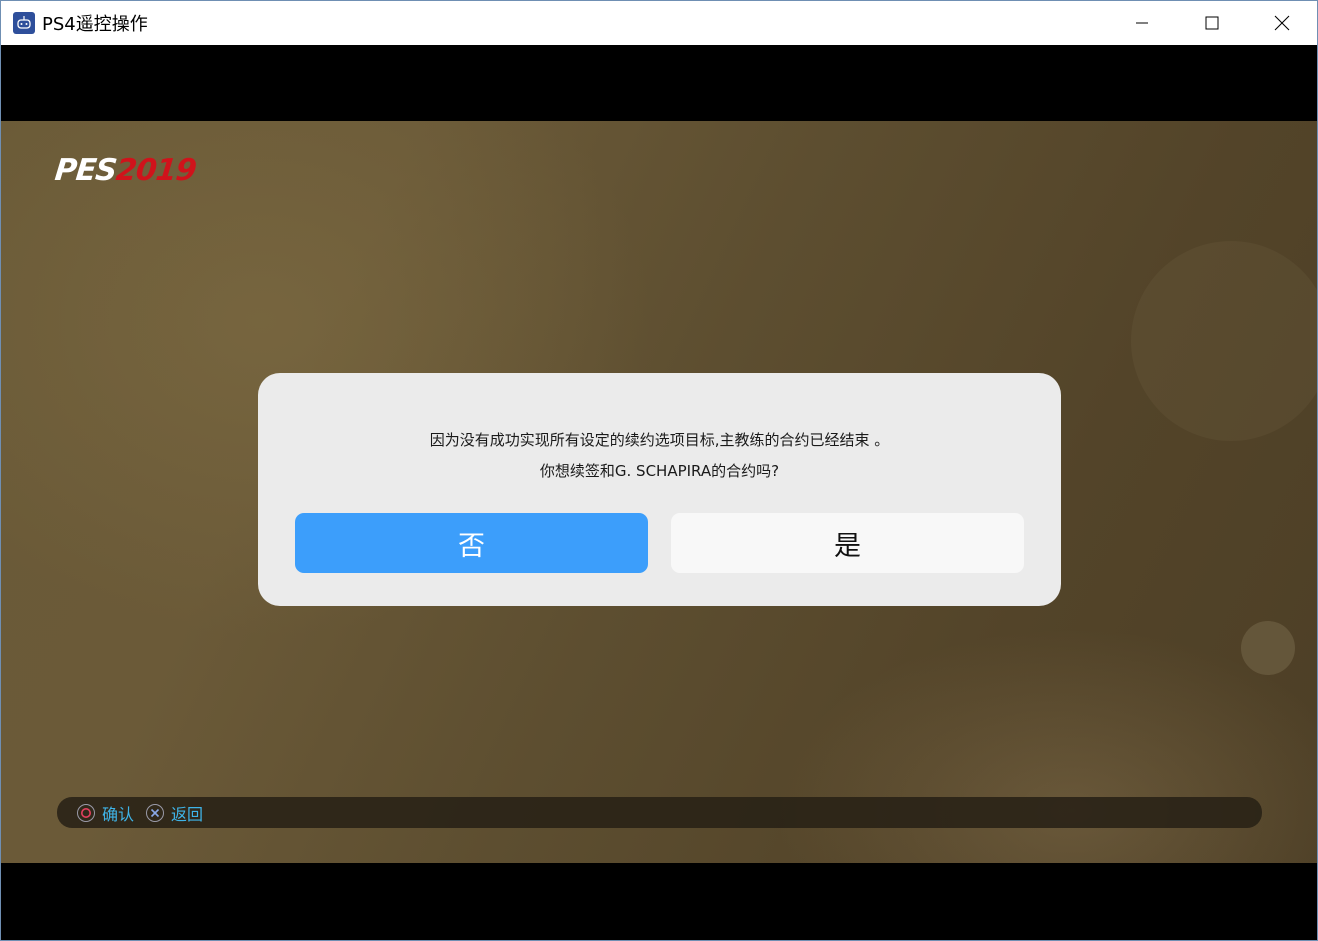 The height and width of the screenshot is (941, 1318). I want to click on button-hint-bar: 确认 返回, so click(659, 812).